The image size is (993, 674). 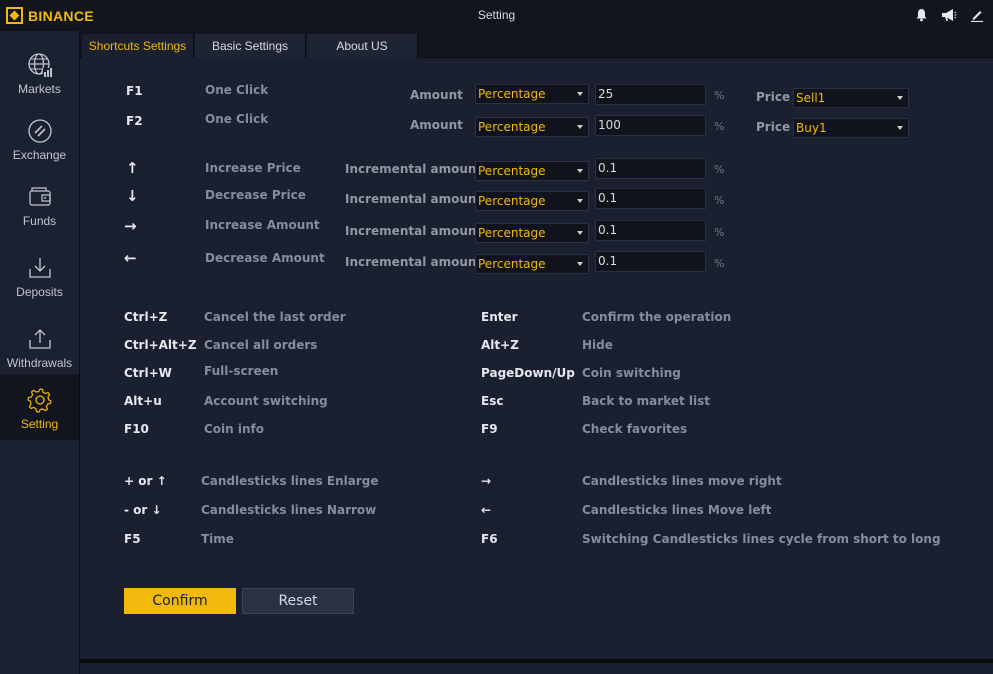 What do you see at coordinates (143, 510) in the screenshot?
I see `shortcut-key: - or ↓` at bounding box center [143, 510].